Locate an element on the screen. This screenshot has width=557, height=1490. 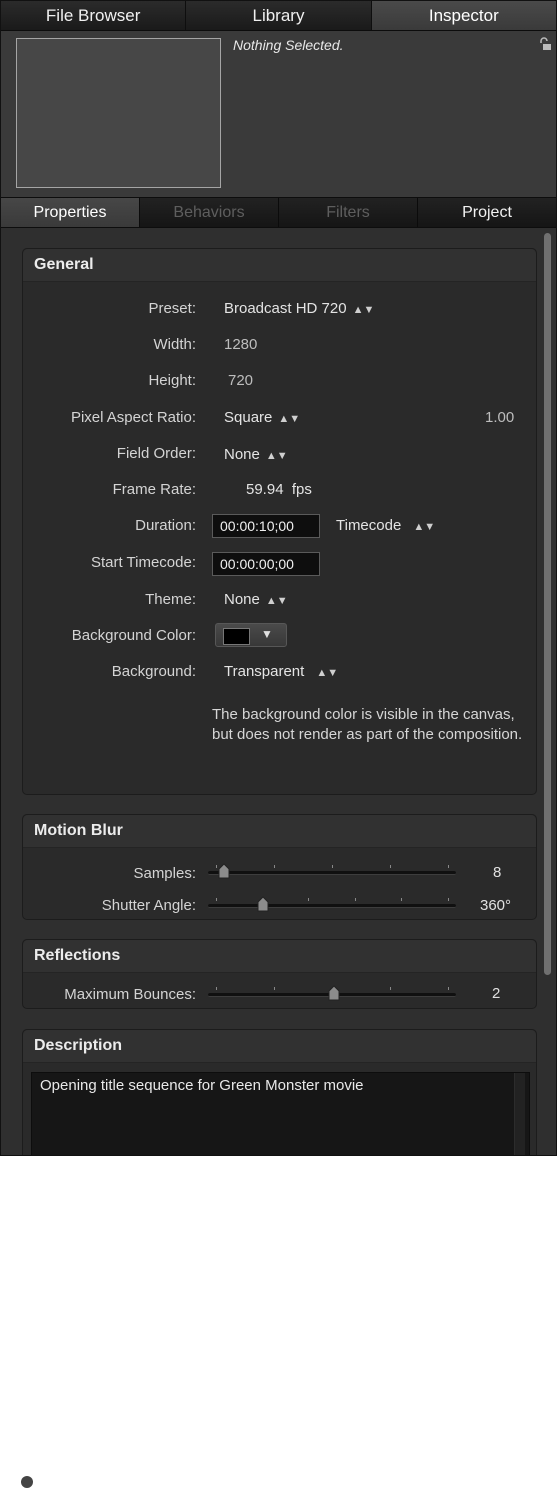
maximum-bounces-slider is located at coordinates (332, 993).